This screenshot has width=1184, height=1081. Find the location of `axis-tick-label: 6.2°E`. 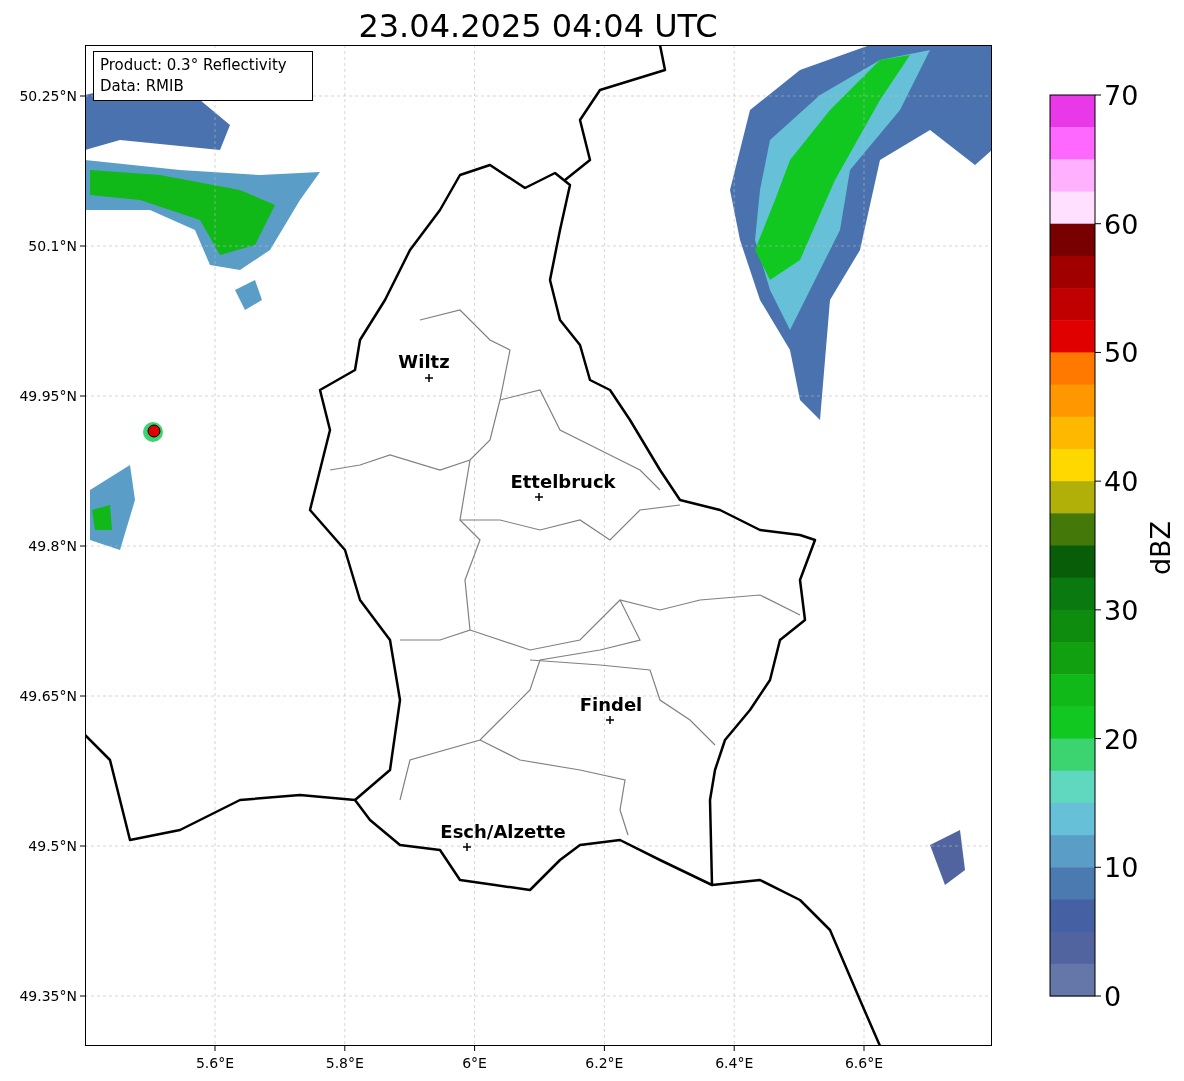

axis-tick-label: 6.2°E is located at coordinates (604, 1063).